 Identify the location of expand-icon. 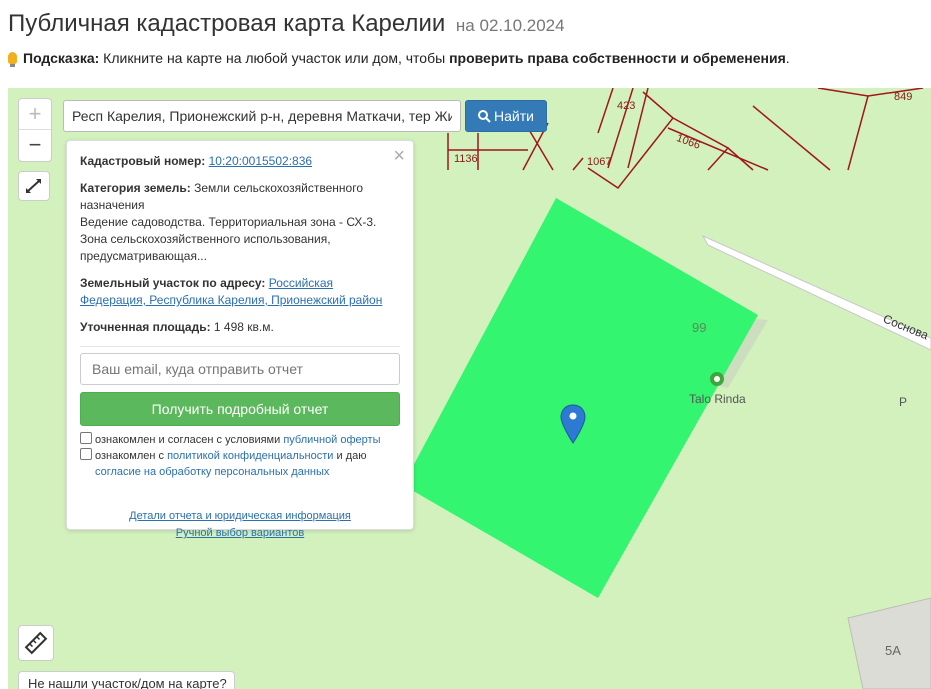
(33, 186).